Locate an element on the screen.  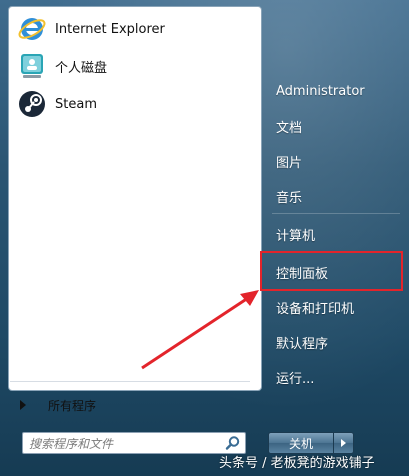
shutdown-label: 关机 is located at coordinates (300, 443).